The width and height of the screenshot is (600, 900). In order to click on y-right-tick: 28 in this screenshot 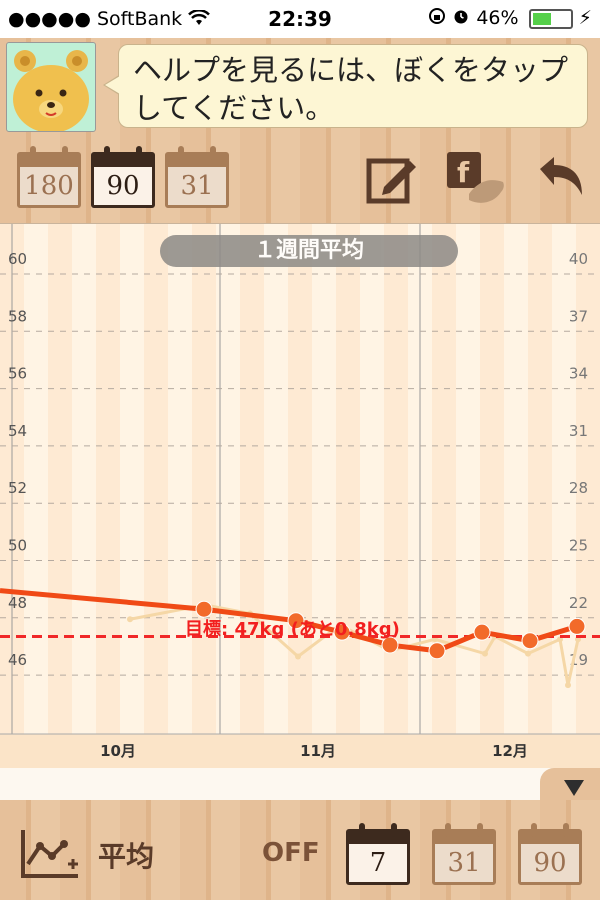, I will do `click(578, 488)`.